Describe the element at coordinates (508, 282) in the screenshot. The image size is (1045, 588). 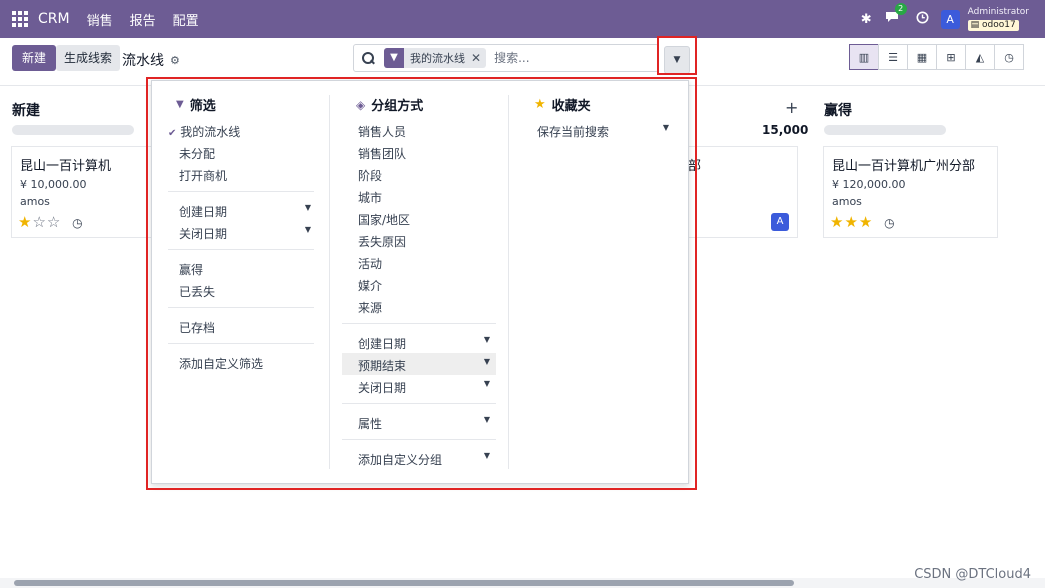
I see `column-divider` at that location.